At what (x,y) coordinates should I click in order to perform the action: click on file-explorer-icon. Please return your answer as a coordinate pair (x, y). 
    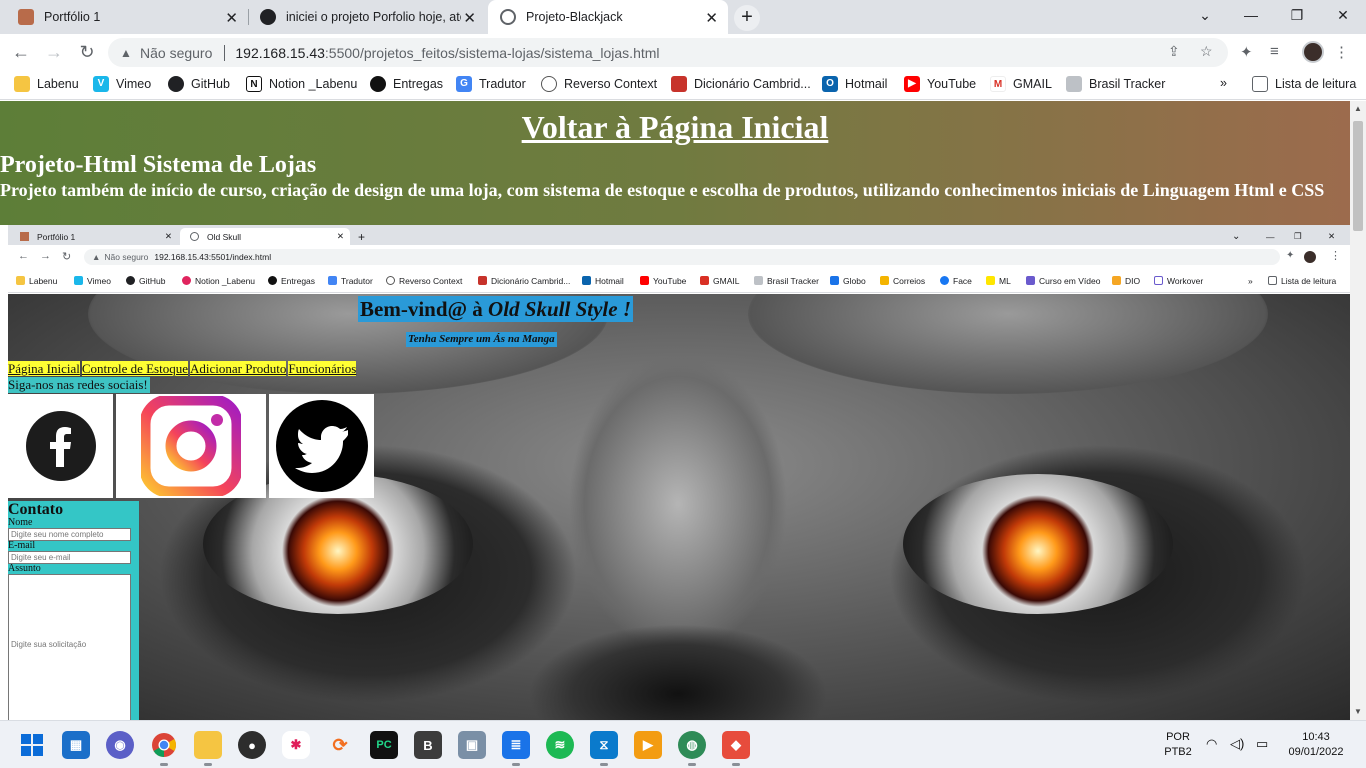
    Looking at the image, I should click on (208, 748).